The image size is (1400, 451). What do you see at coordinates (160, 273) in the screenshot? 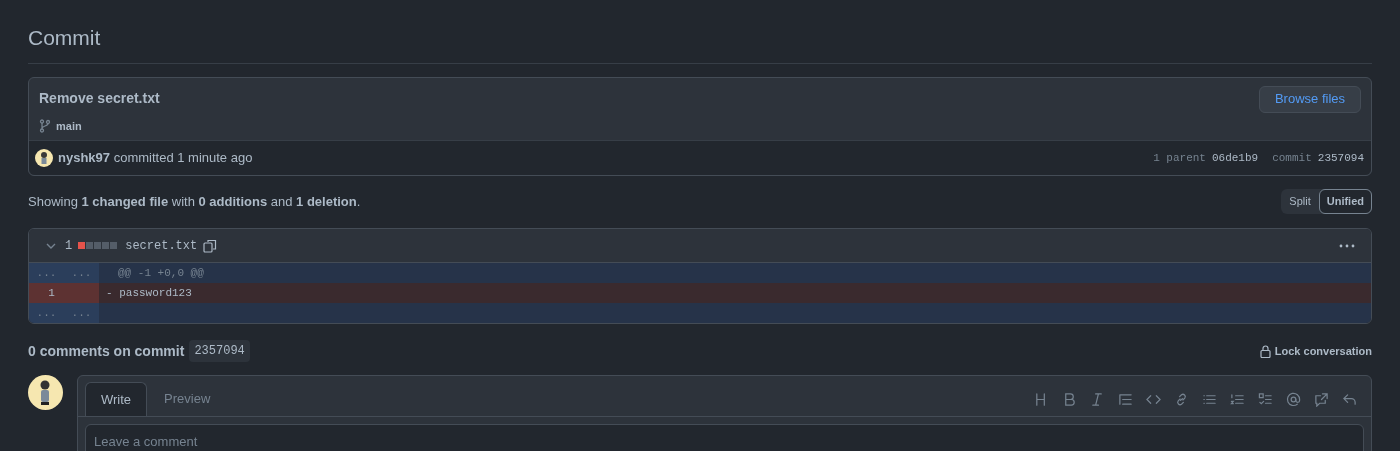
I see `hunk-header: @@ -1 +0,0 @@` at bounding box center [160, 273].